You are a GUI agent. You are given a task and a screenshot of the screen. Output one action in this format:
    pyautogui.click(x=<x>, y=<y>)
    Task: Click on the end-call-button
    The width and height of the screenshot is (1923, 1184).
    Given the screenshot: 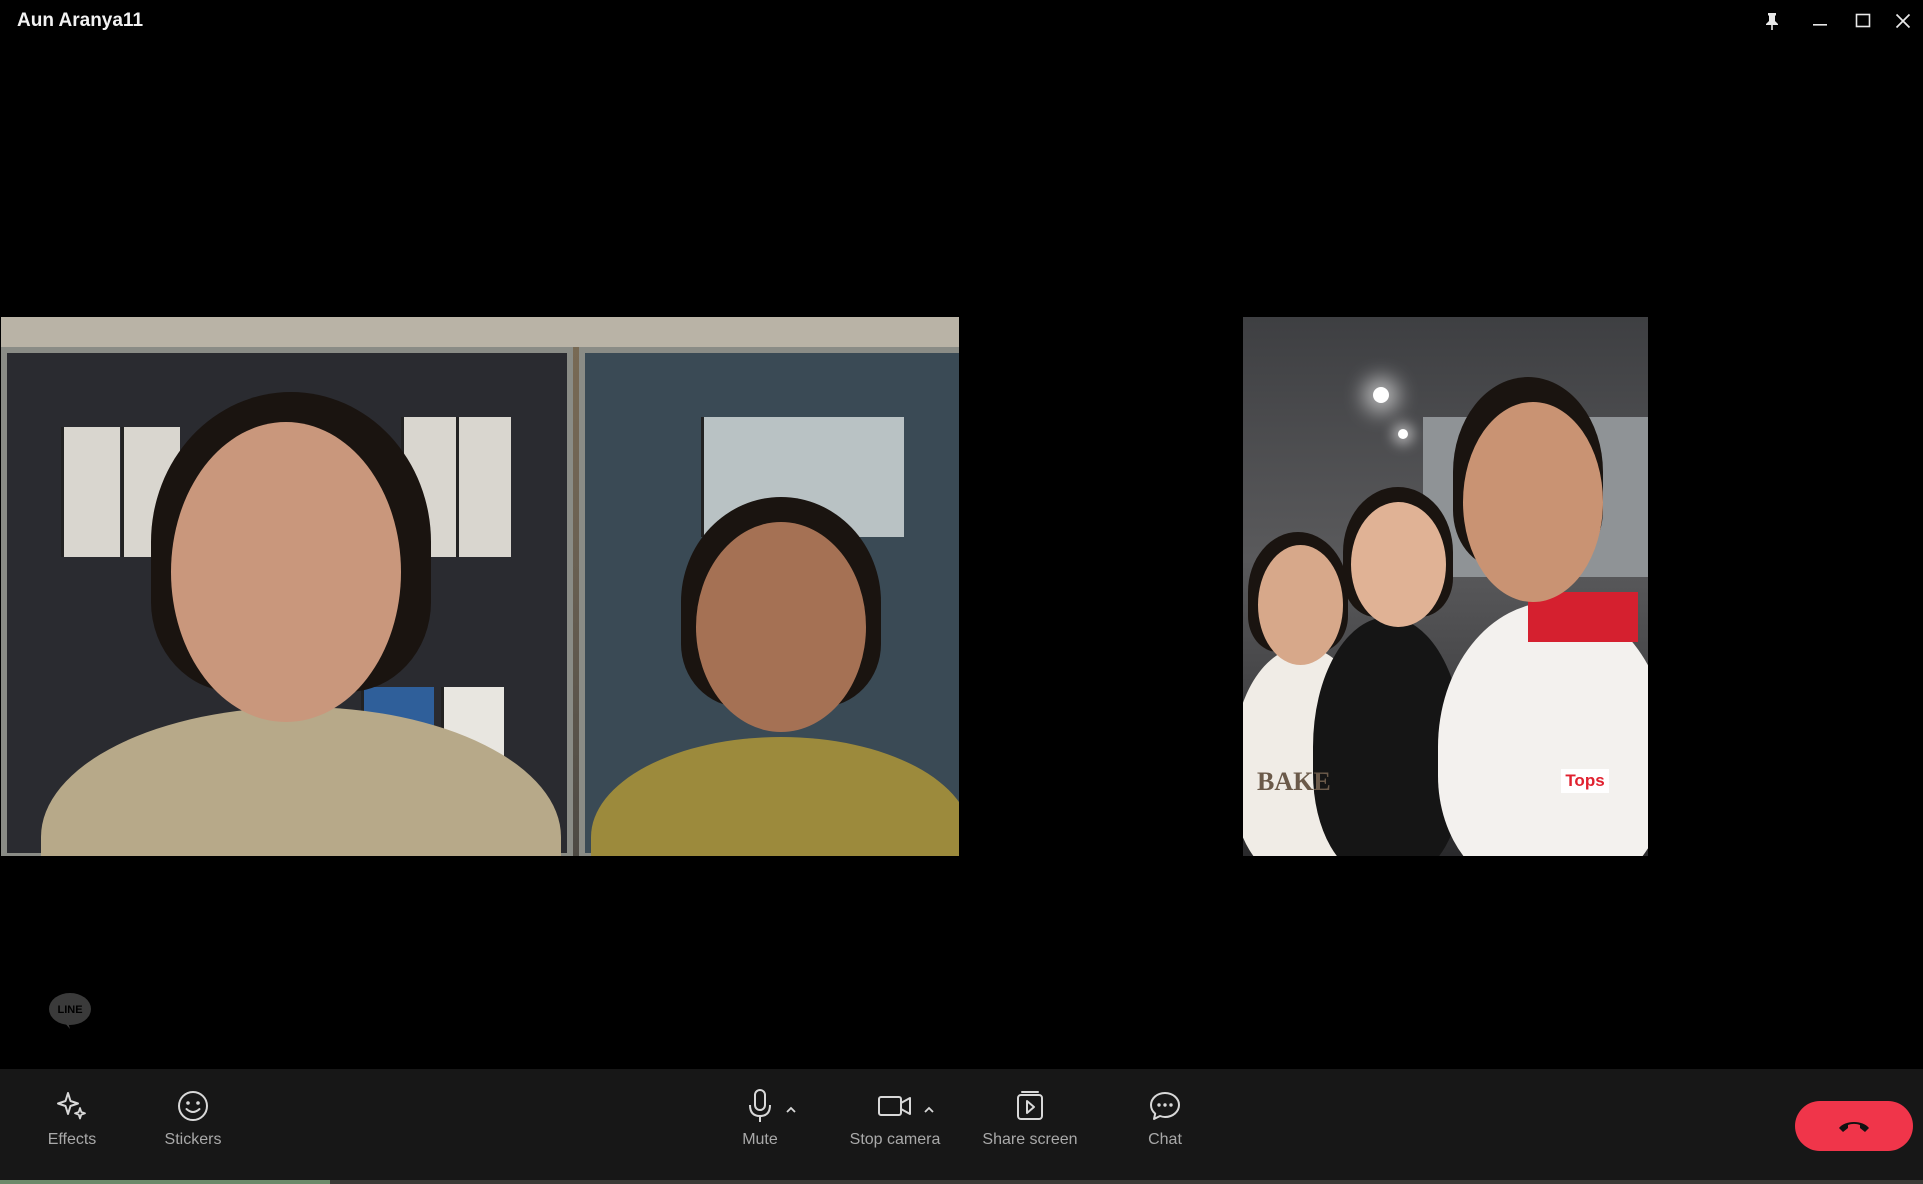 What is the action you would take?
    pyautogui.click(x=1854, y=1126)
    